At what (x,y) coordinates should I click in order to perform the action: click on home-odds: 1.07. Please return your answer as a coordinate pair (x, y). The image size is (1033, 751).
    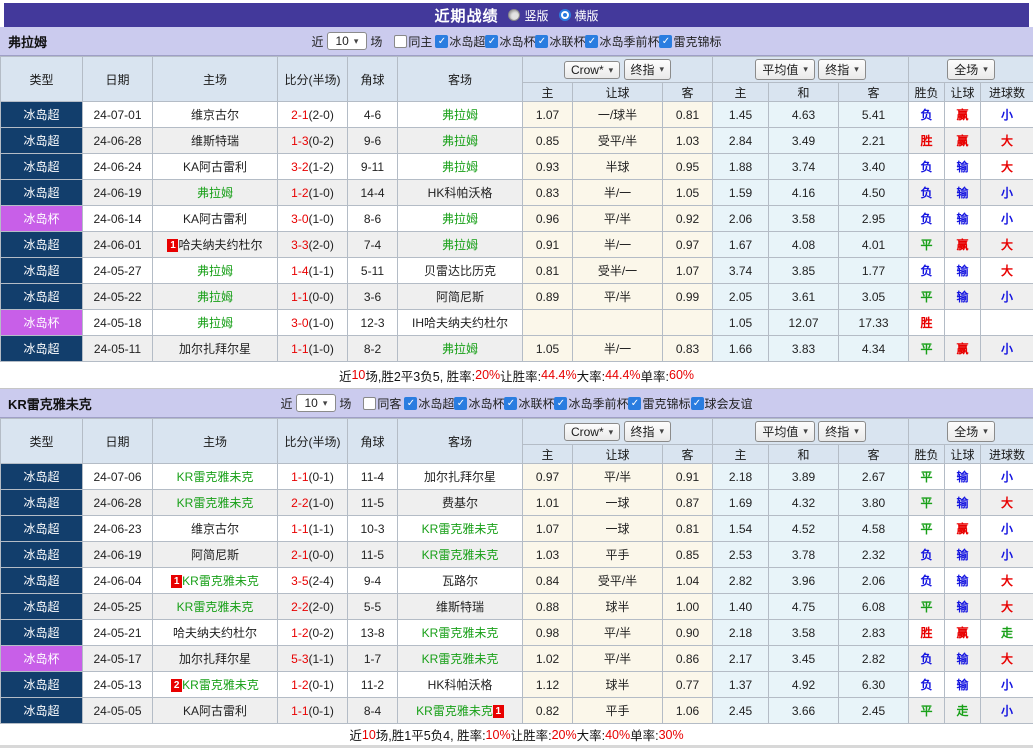
    Looking at the image, I should click on (548, 529).